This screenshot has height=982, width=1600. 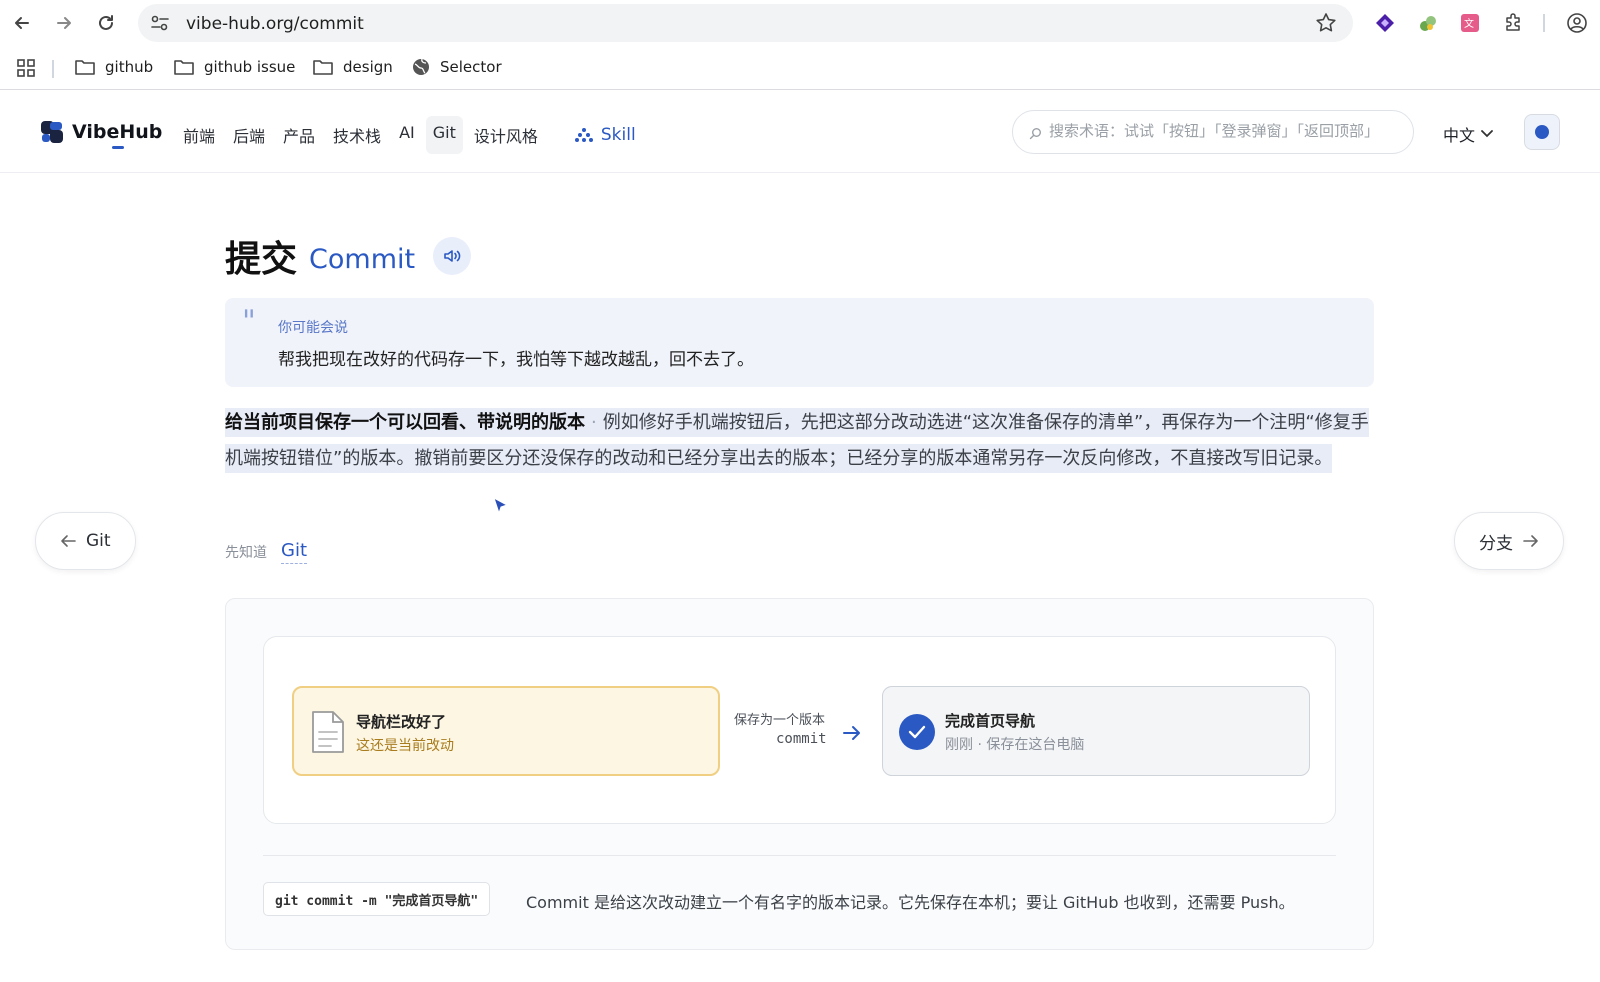 I want to click on mouse-cursor-icon, so click(x=501, y=508).